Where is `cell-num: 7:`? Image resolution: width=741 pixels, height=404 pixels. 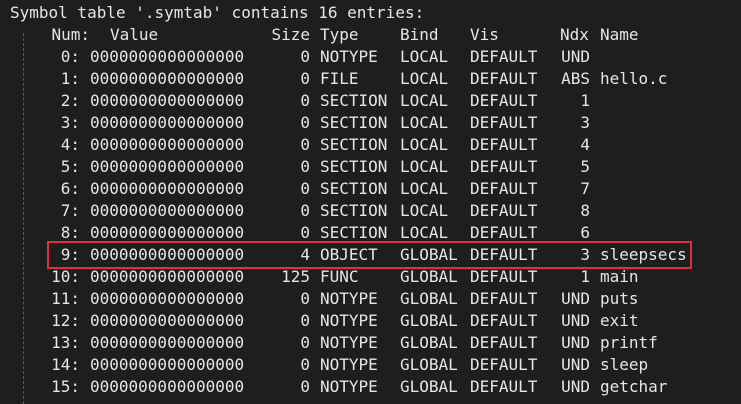 cell-num: 7: is located at coordinates (70, 210).